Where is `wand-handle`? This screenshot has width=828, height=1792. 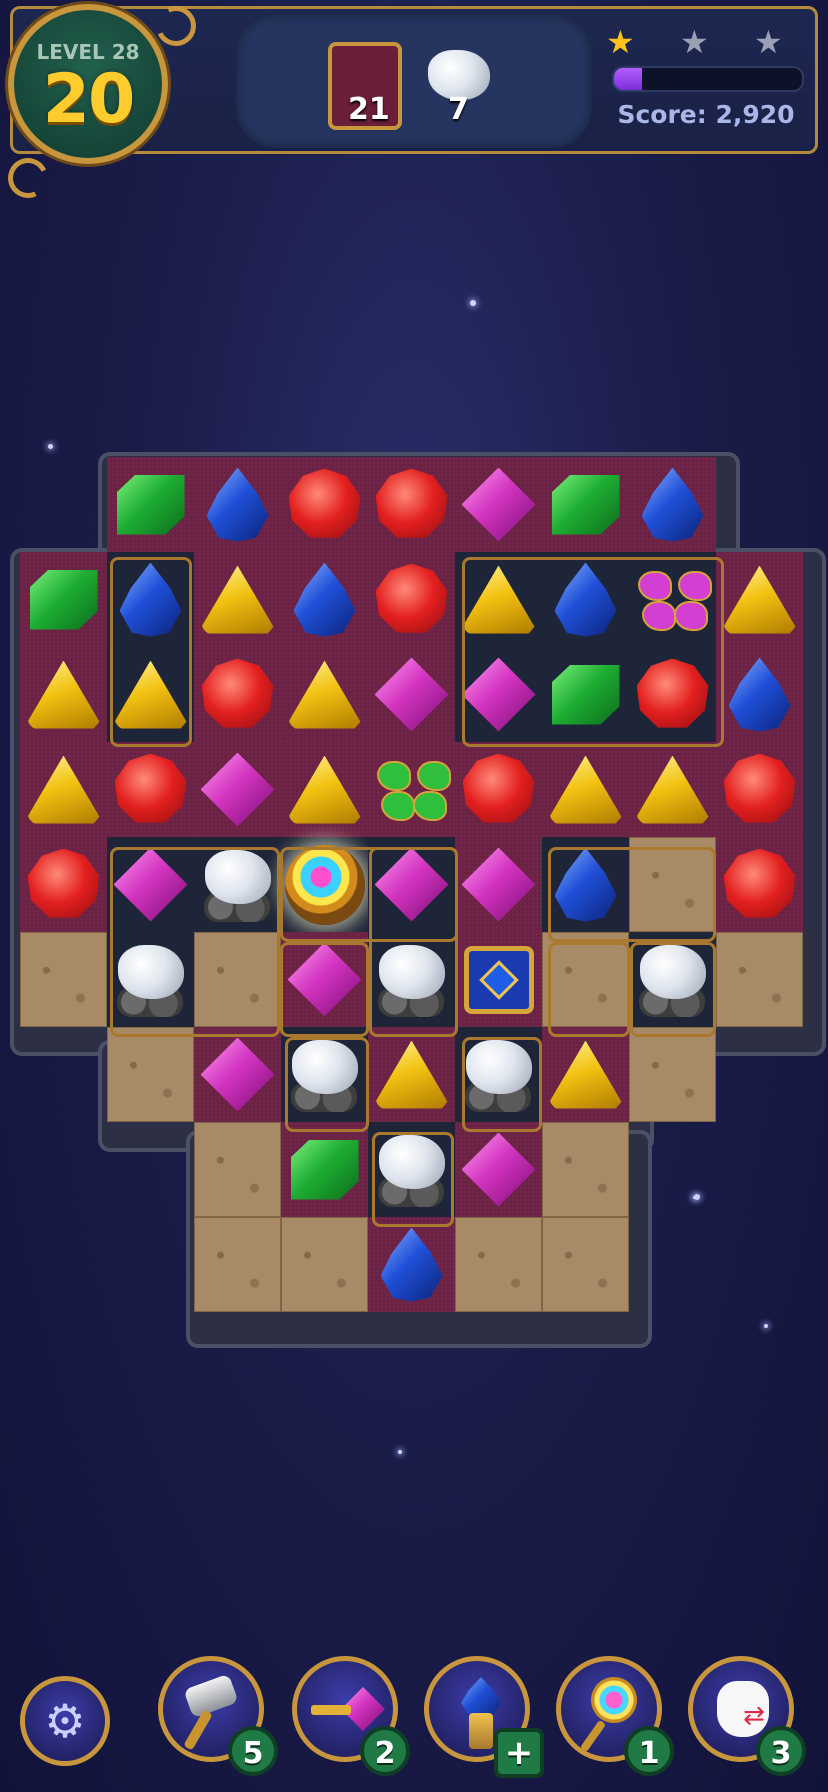
wand-handle is located at coordinates (593, 1736).